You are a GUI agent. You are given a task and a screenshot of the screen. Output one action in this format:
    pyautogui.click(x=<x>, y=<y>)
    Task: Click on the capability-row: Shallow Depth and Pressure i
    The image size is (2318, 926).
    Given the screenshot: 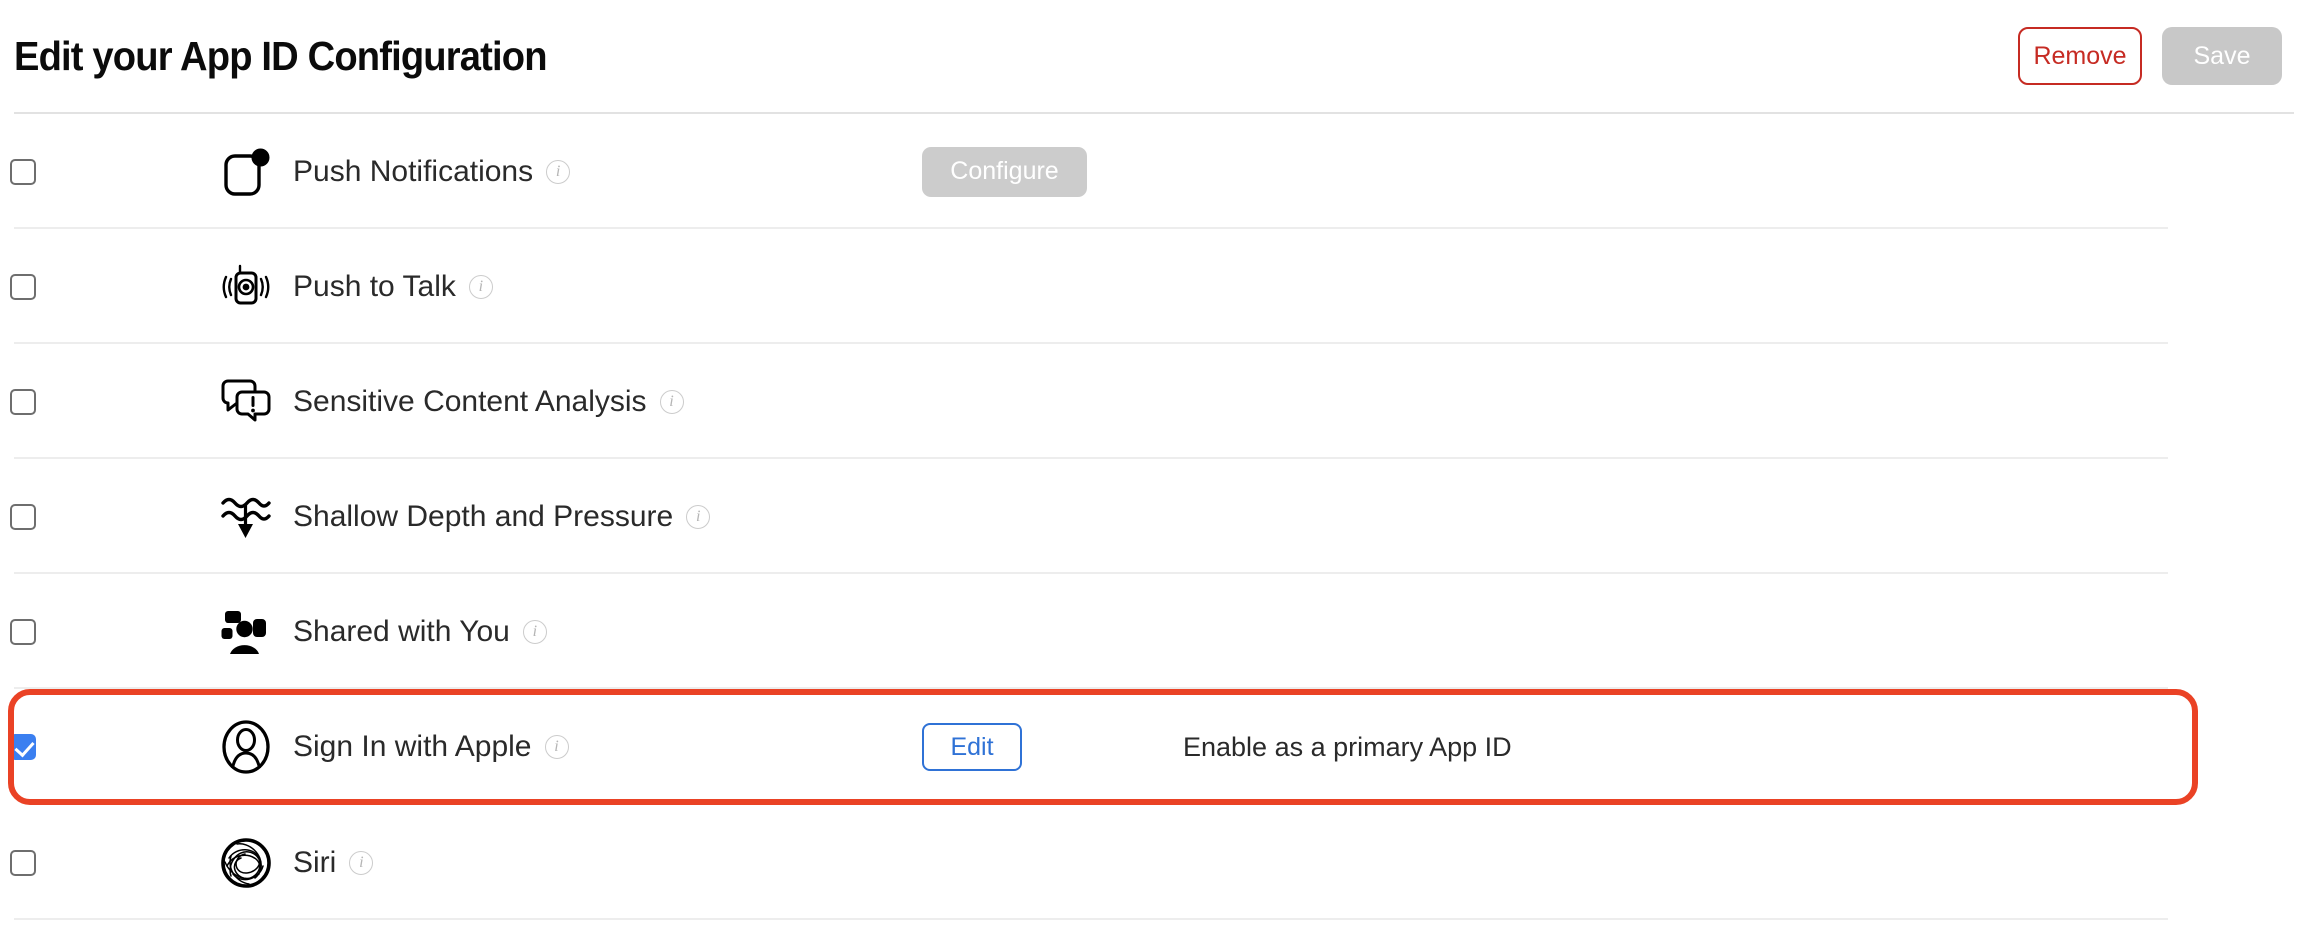 What is the action you would take?
    pyautogui.click(x=1159, y=516)
    